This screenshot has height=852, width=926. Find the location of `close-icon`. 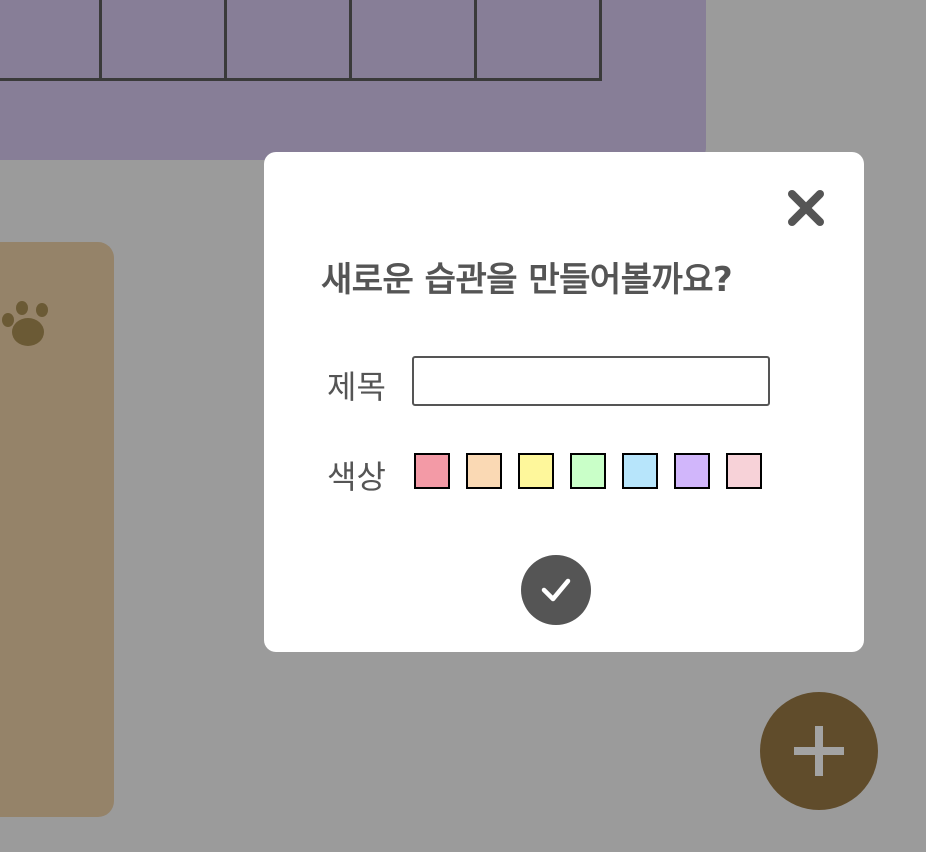

close-icon is located at coordinates (806, 208).